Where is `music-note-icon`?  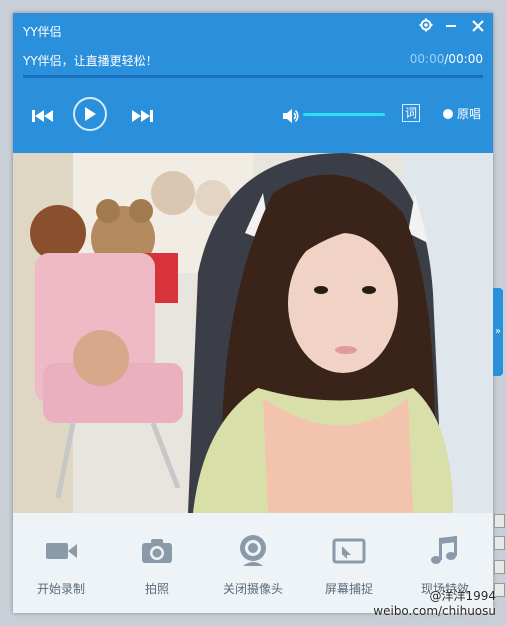 music-note-icon is located at coordinates (444, 550).